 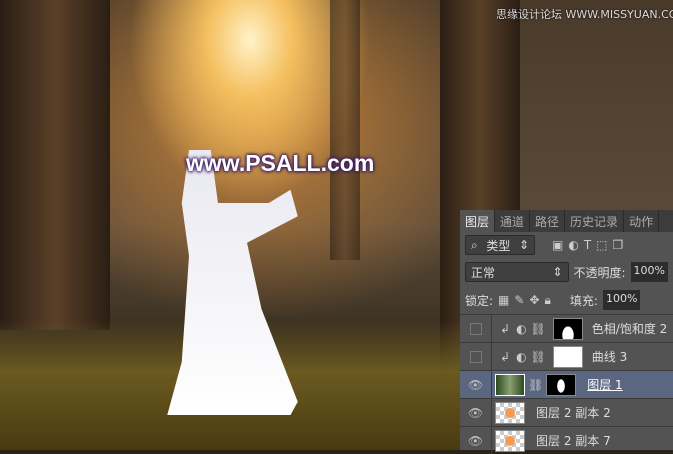 I want to click on adjustment-filter-icon: ◐, so click(x=573, y=245).